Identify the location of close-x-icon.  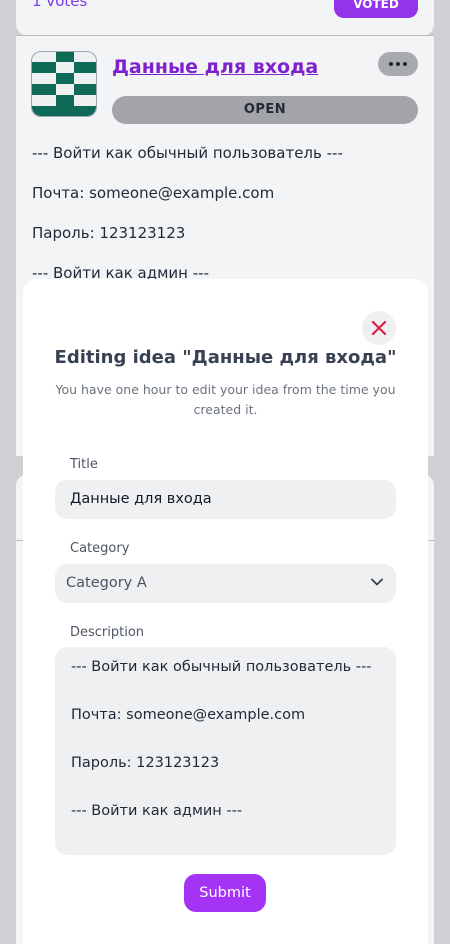
(379, 328).